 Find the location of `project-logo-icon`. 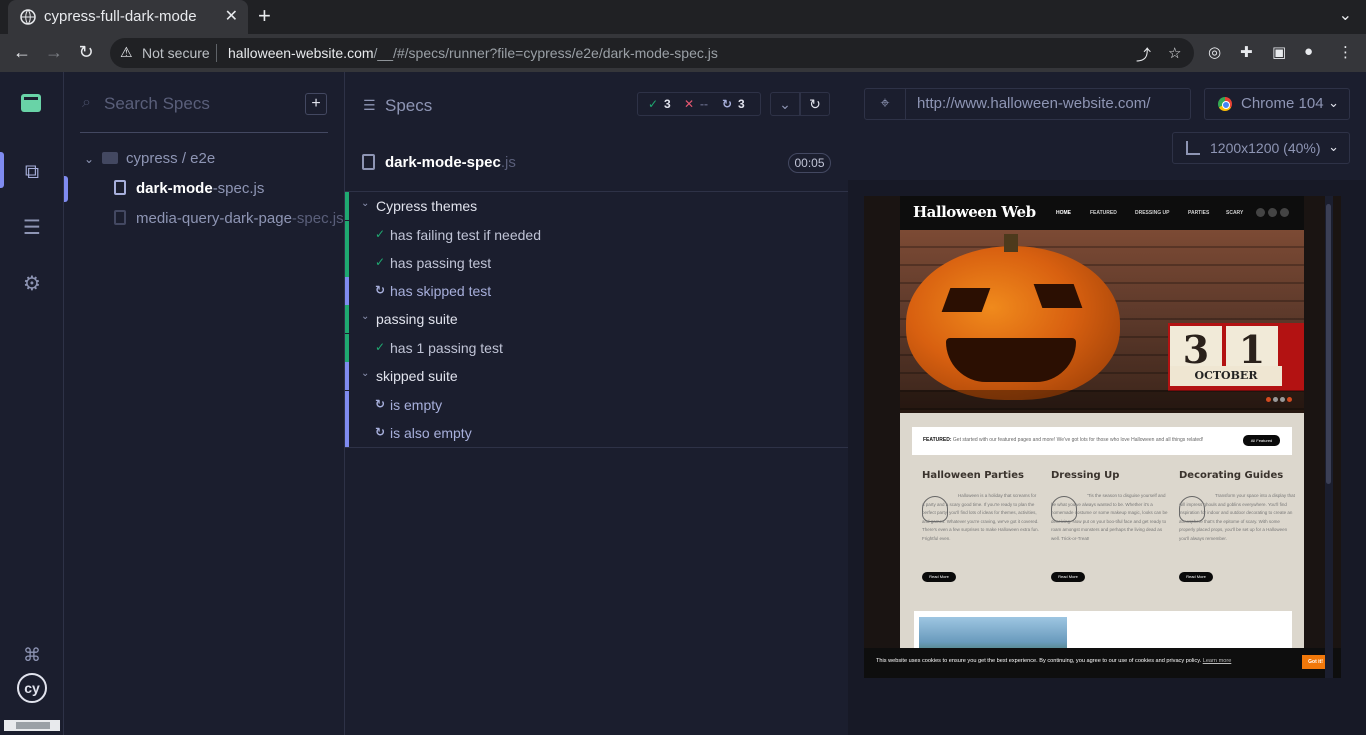

project-logo-icon is located at coordinates (31, 103).